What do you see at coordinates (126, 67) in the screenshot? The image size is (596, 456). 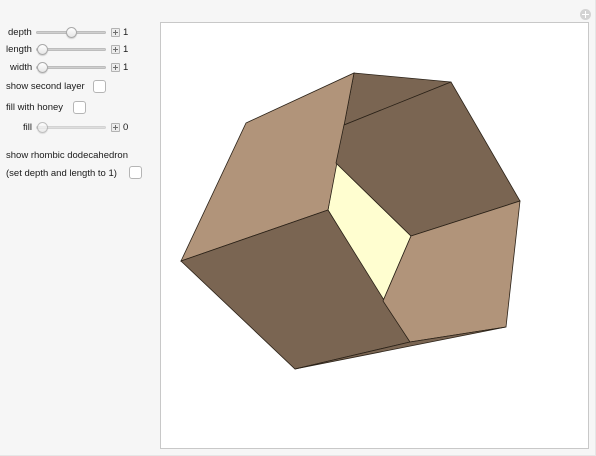 I see `width-value: 1` at bounding box center [126, 67].